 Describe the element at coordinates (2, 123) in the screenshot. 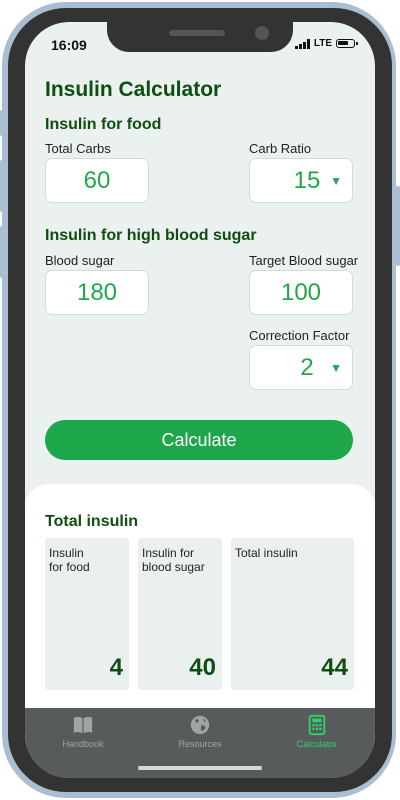

I see `mute-switch` at that location.